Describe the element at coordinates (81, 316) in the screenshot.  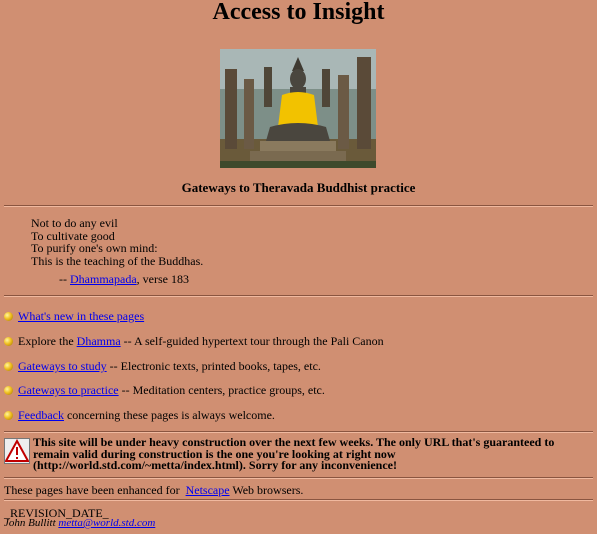
I see `whats-new-link: What's new in these pages` at that location.